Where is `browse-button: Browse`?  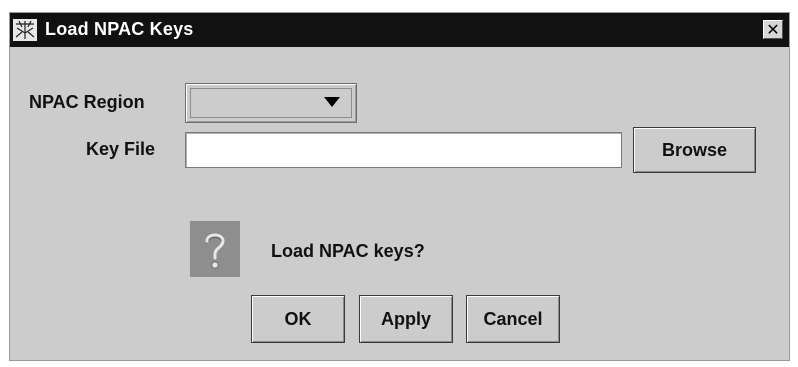 browse-button: Browse is located at coordinates (694, 150).